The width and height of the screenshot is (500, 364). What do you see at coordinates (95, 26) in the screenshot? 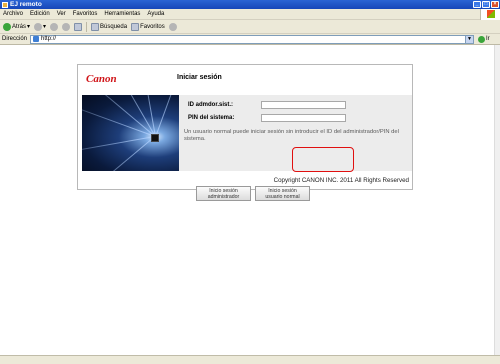
I see `search-icon` at bounding box center [95, 26].